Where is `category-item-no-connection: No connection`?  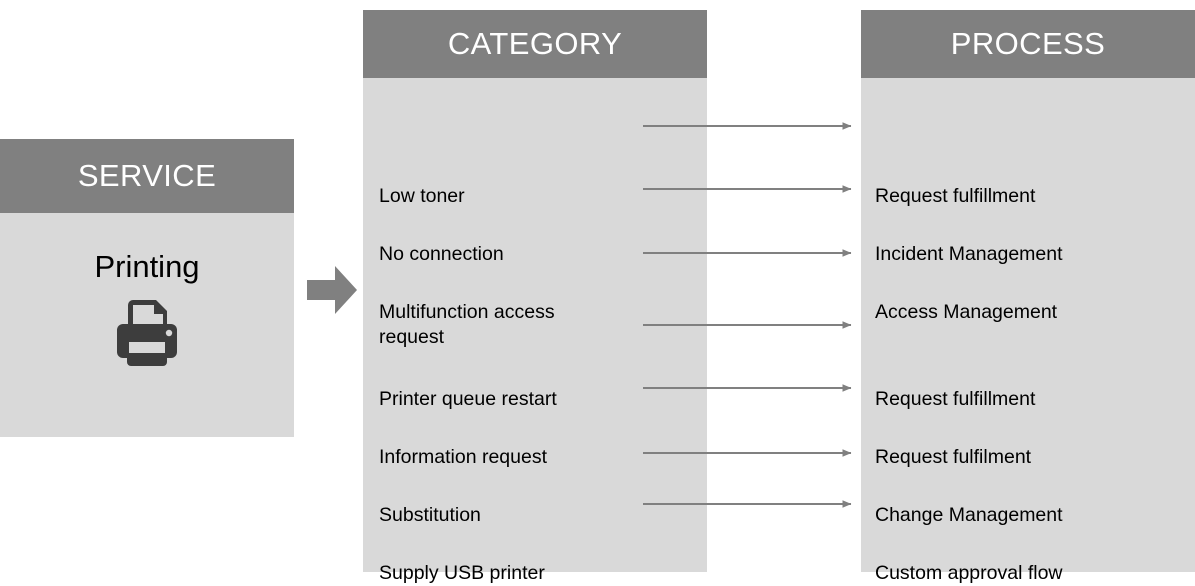
category-item-no-connection: No connection is located at coordinates (509, 254).